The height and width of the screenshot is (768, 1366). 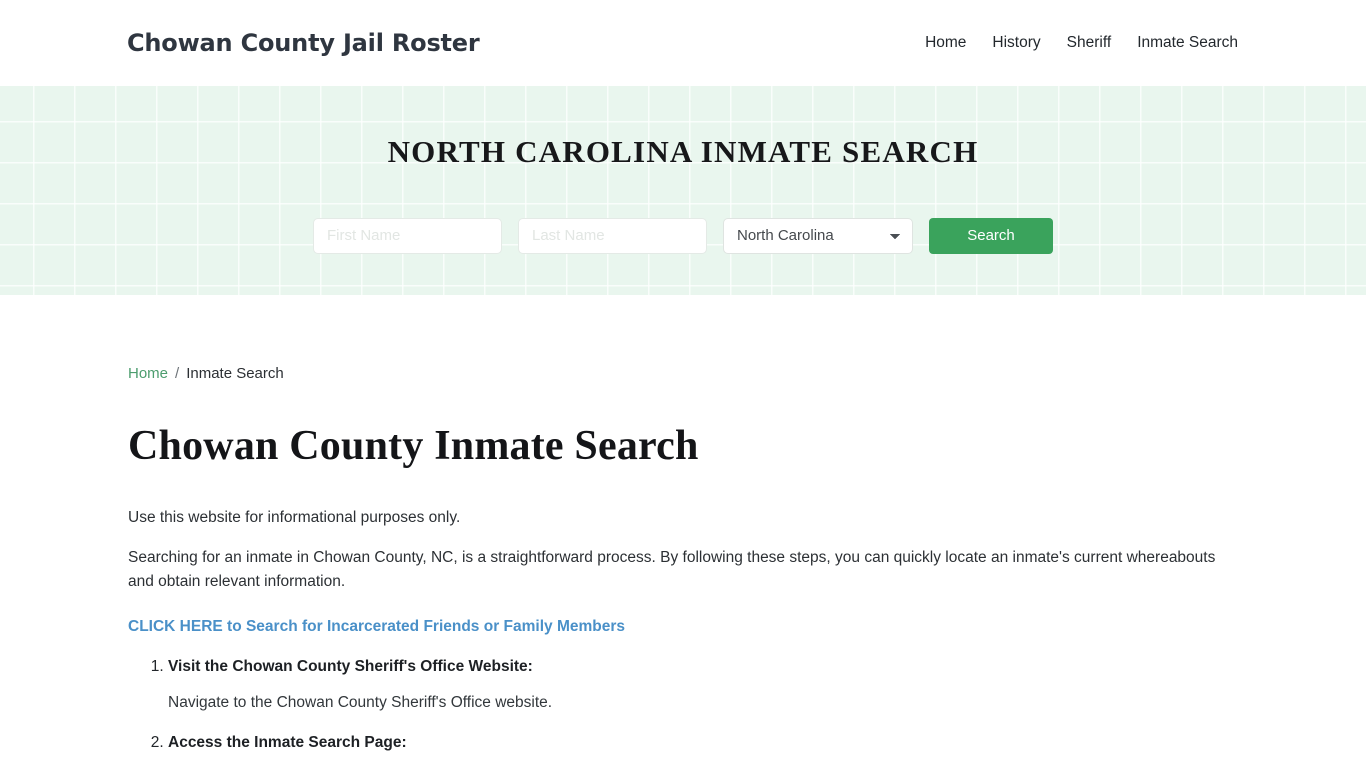 I want to click on inmate-search-form: North Carolina Search, so click(x=683, y=235).